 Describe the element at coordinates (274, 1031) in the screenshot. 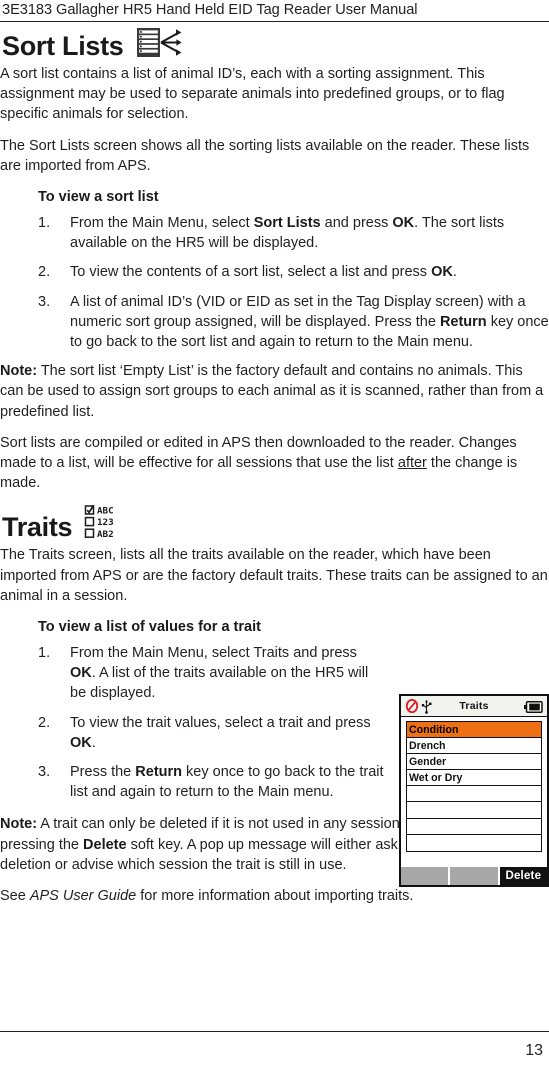

I see `footer-divider` at that location.